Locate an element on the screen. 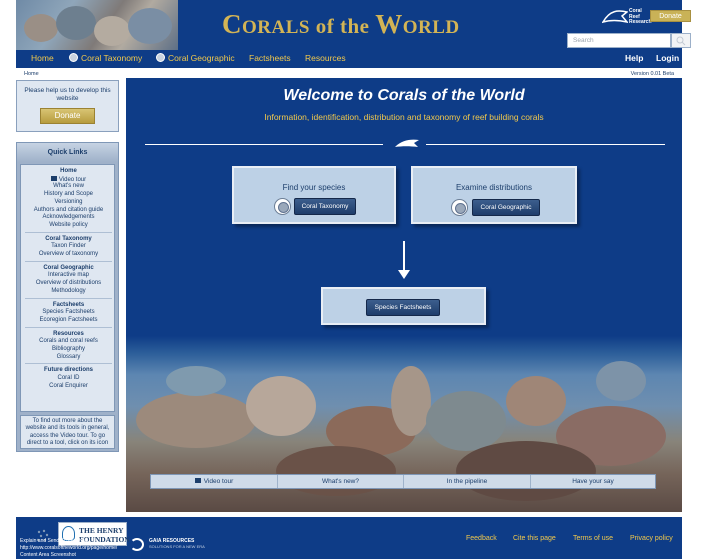 This screenshot has width=701, height=559. divider-right is located at coordinates (545, 144).